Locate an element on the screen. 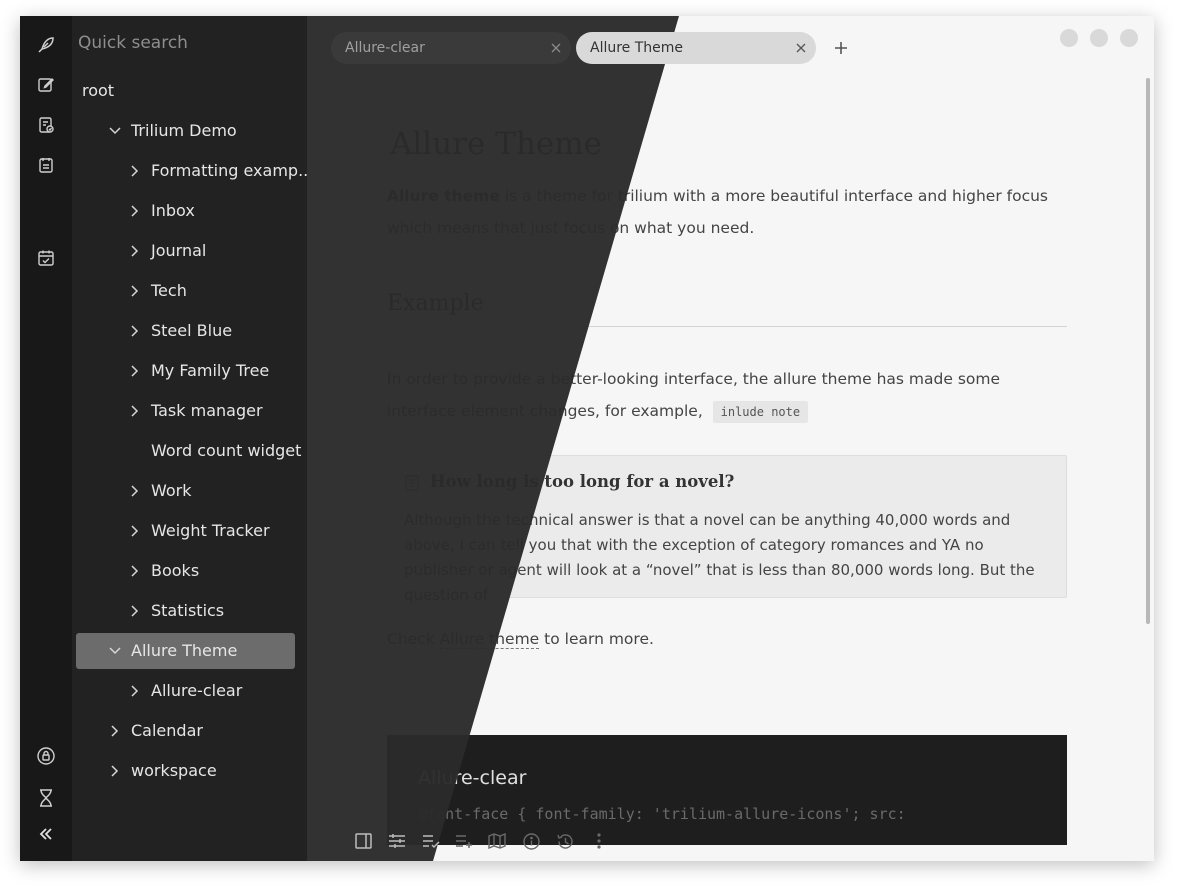  tree-item-my-family-tree: My Family Tree is located at coordinates (187, 371).